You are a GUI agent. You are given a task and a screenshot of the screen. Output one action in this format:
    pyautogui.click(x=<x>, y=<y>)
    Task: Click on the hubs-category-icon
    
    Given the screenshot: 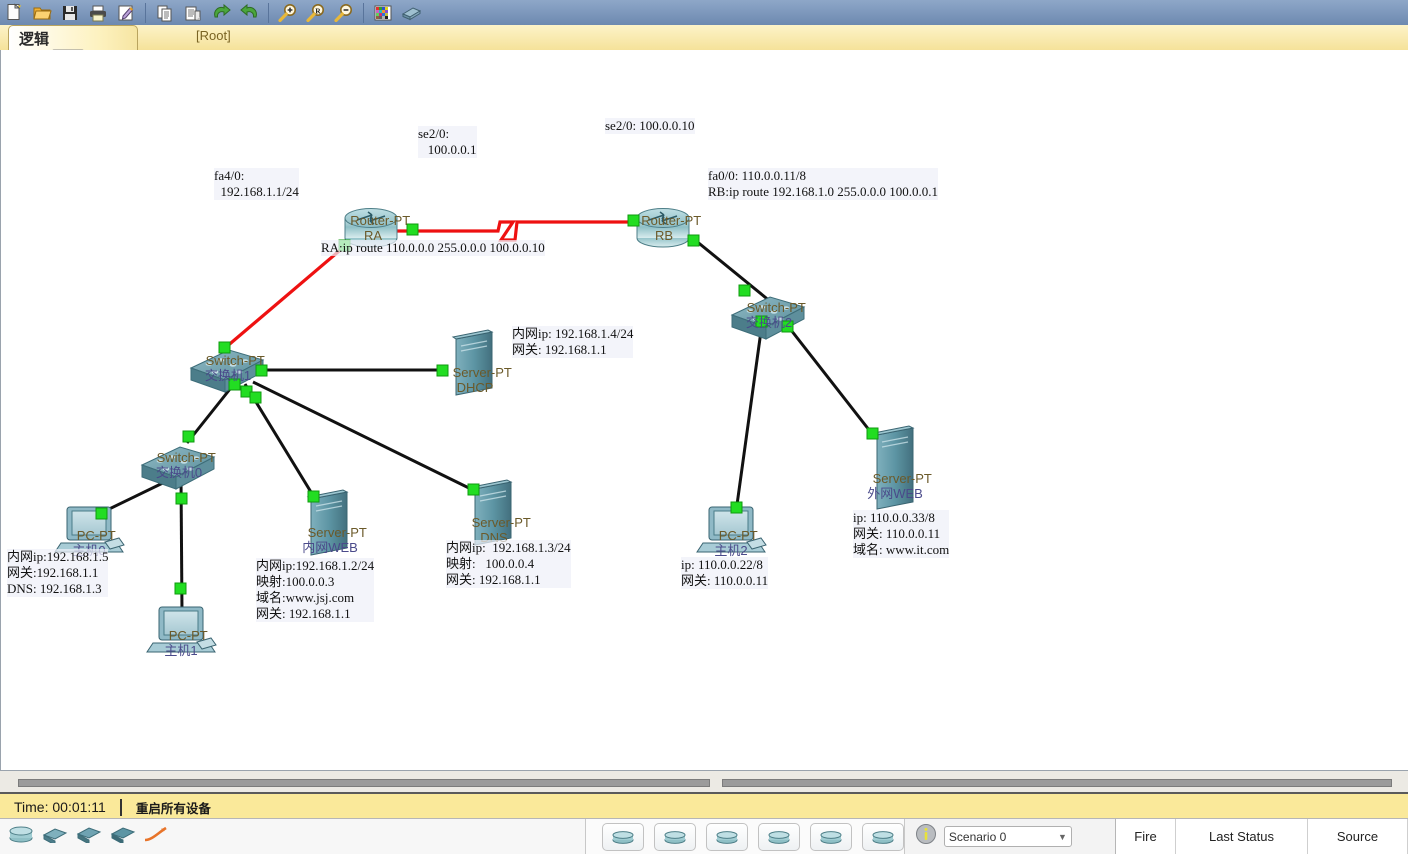 What is the action you would take?
    pyautogui.click(x=89, y=836)
    